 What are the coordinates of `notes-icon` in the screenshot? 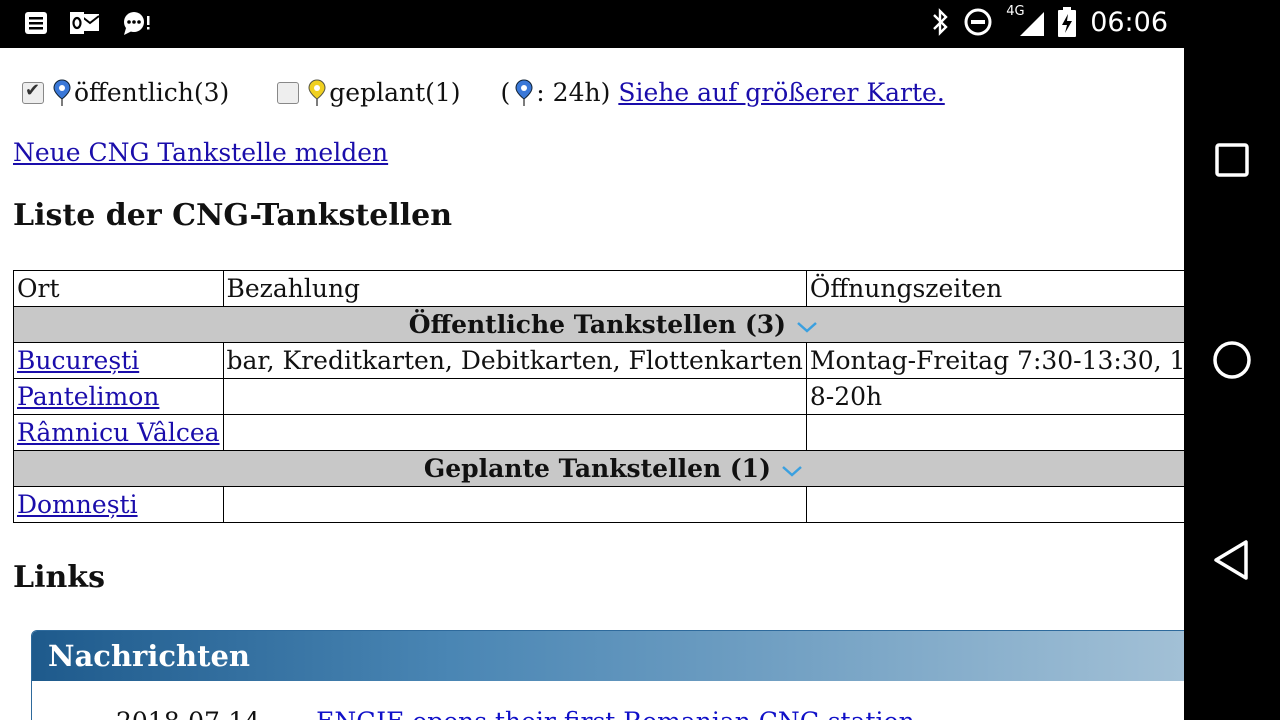 It's located at (36, 23).